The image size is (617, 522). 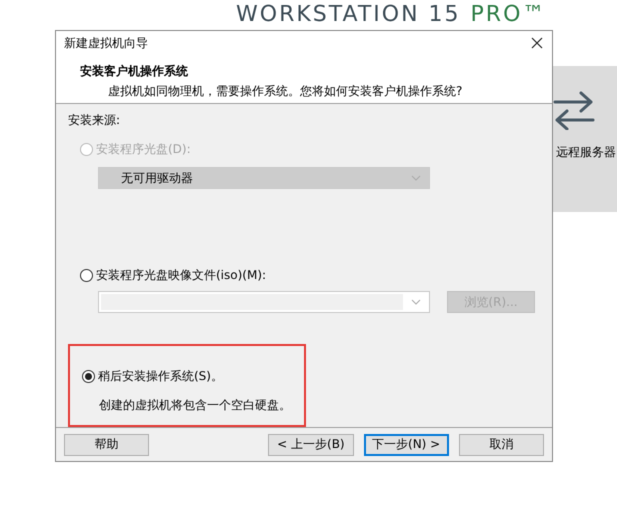 What do you see at coordinates (134, 71) in the screenshot?
I see `step-title: 安装客户机操作系统` at bounding box center [134, 71].